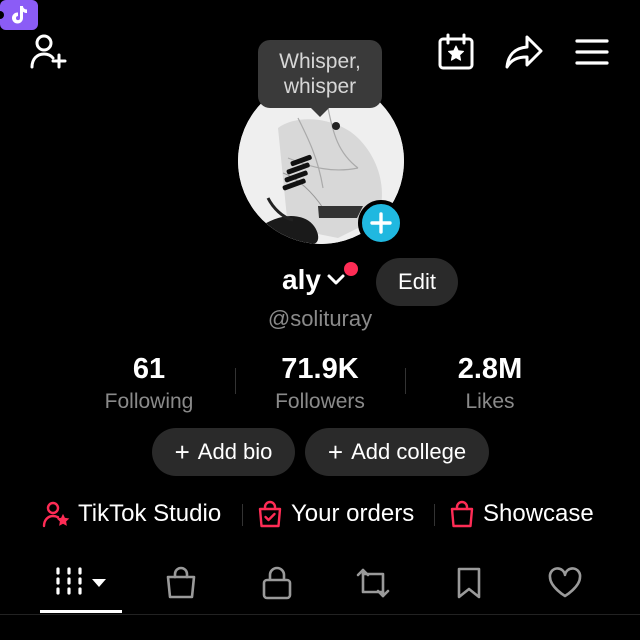 This screenshot has width=640, height=640. I want to click on shortcut-label: Showcase, so click(538, 513).